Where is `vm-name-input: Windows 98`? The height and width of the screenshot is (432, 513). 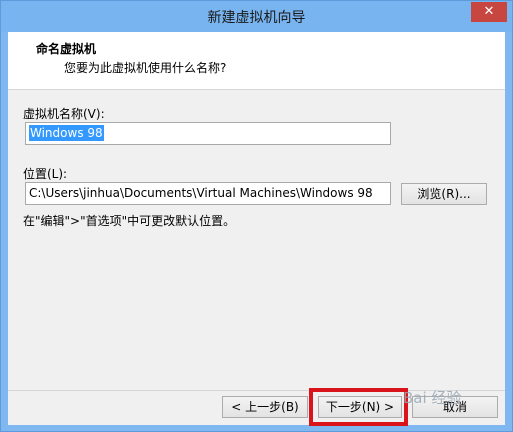 vm-name-input: Windows 98 is located at coordinates (208, 133).